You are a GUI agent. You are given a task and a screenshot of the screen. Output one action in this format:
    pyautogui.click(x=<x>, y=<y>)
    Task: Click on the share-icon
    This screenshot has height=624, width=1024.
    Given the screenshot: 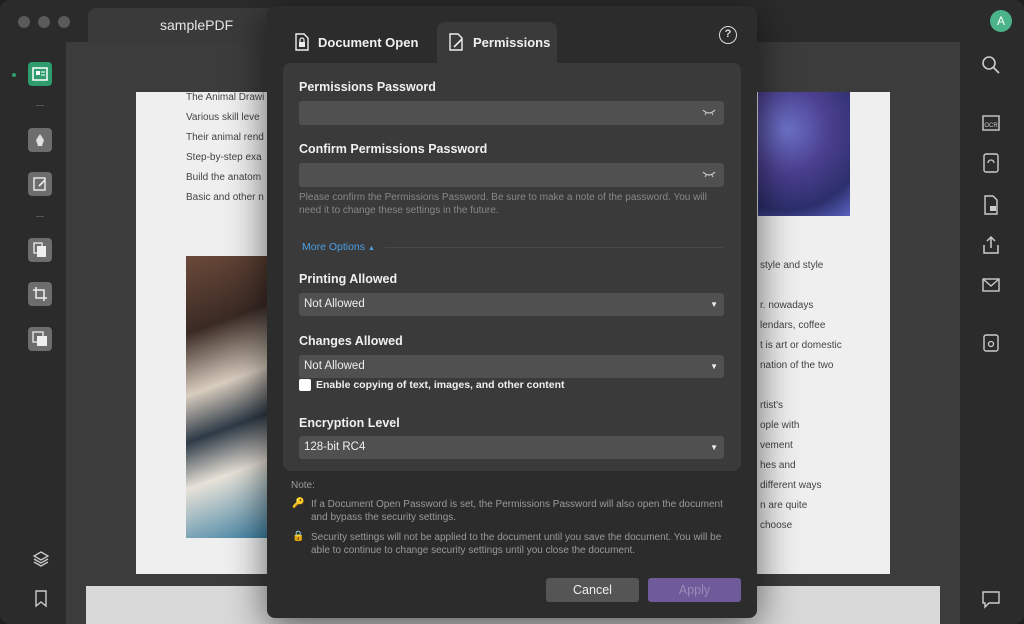 What is the action you would take?
    pyautogui.click(x=991, y=245)
    